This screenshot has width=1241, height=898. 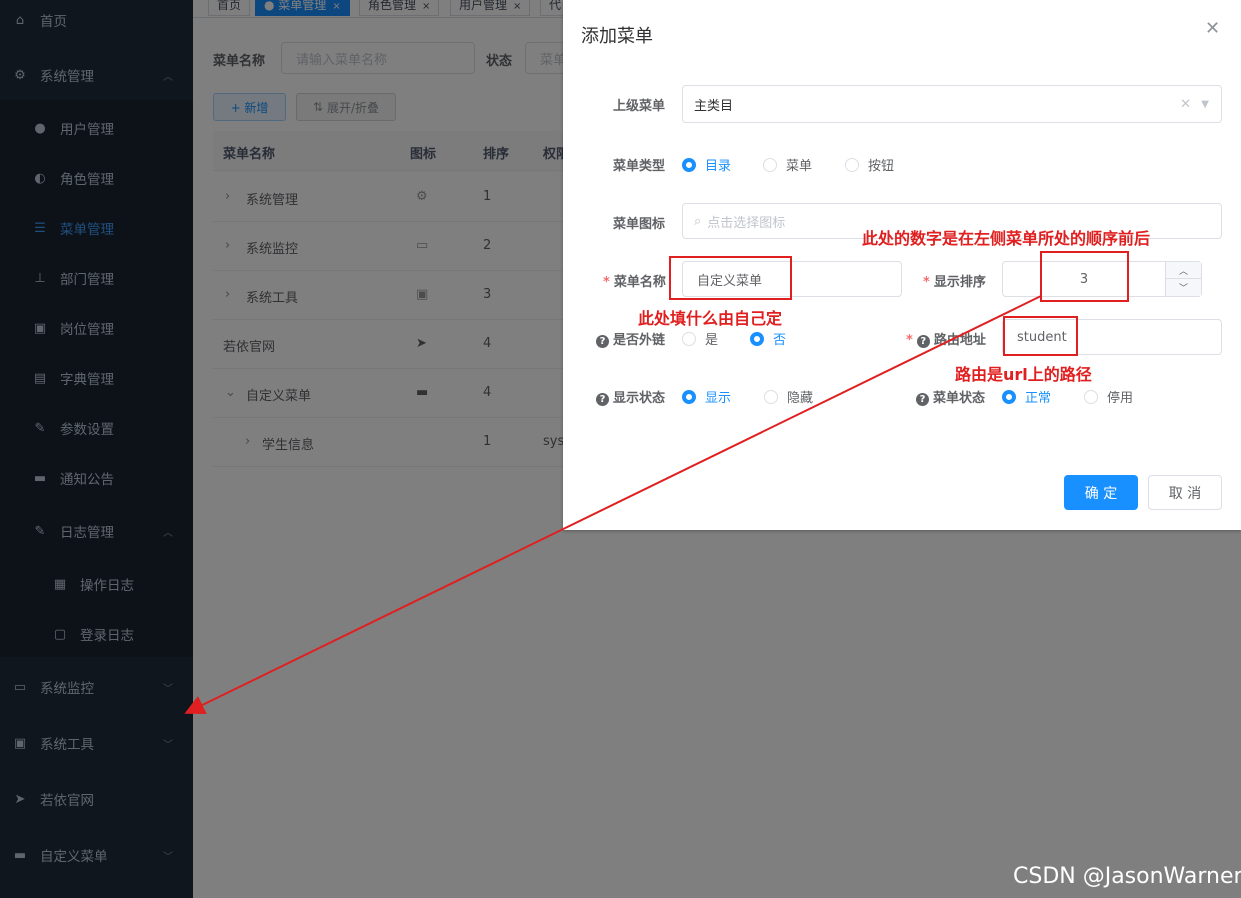 I want to click on annotation-name-note: 此处填什么由自己定, so click(x=710, y=318).